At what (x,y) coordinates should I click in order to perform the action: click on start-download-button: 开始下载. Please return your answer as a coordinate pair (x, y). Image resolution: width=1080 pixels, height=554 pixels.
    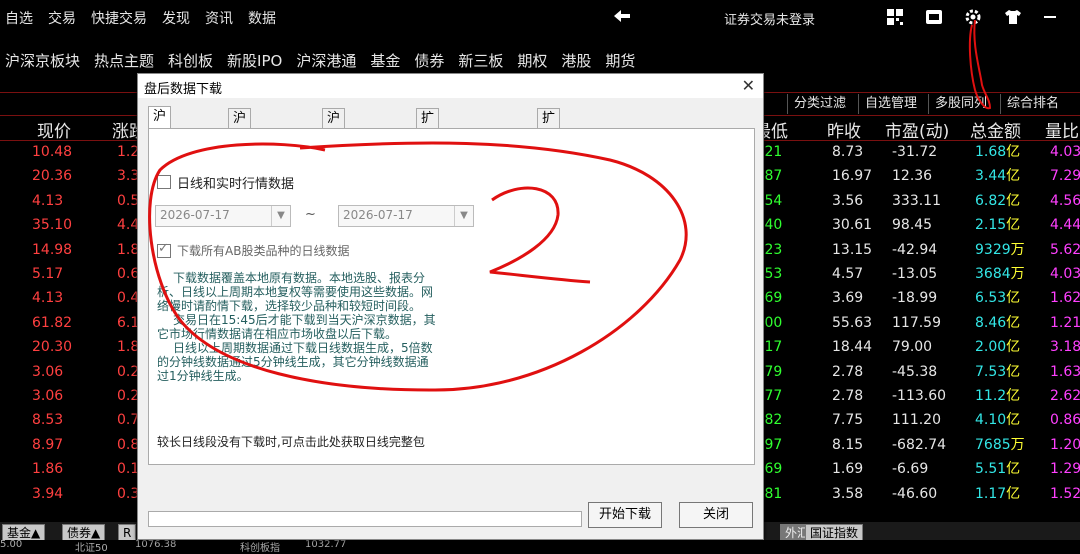
    Looking at the image, I should click on (625, 515).